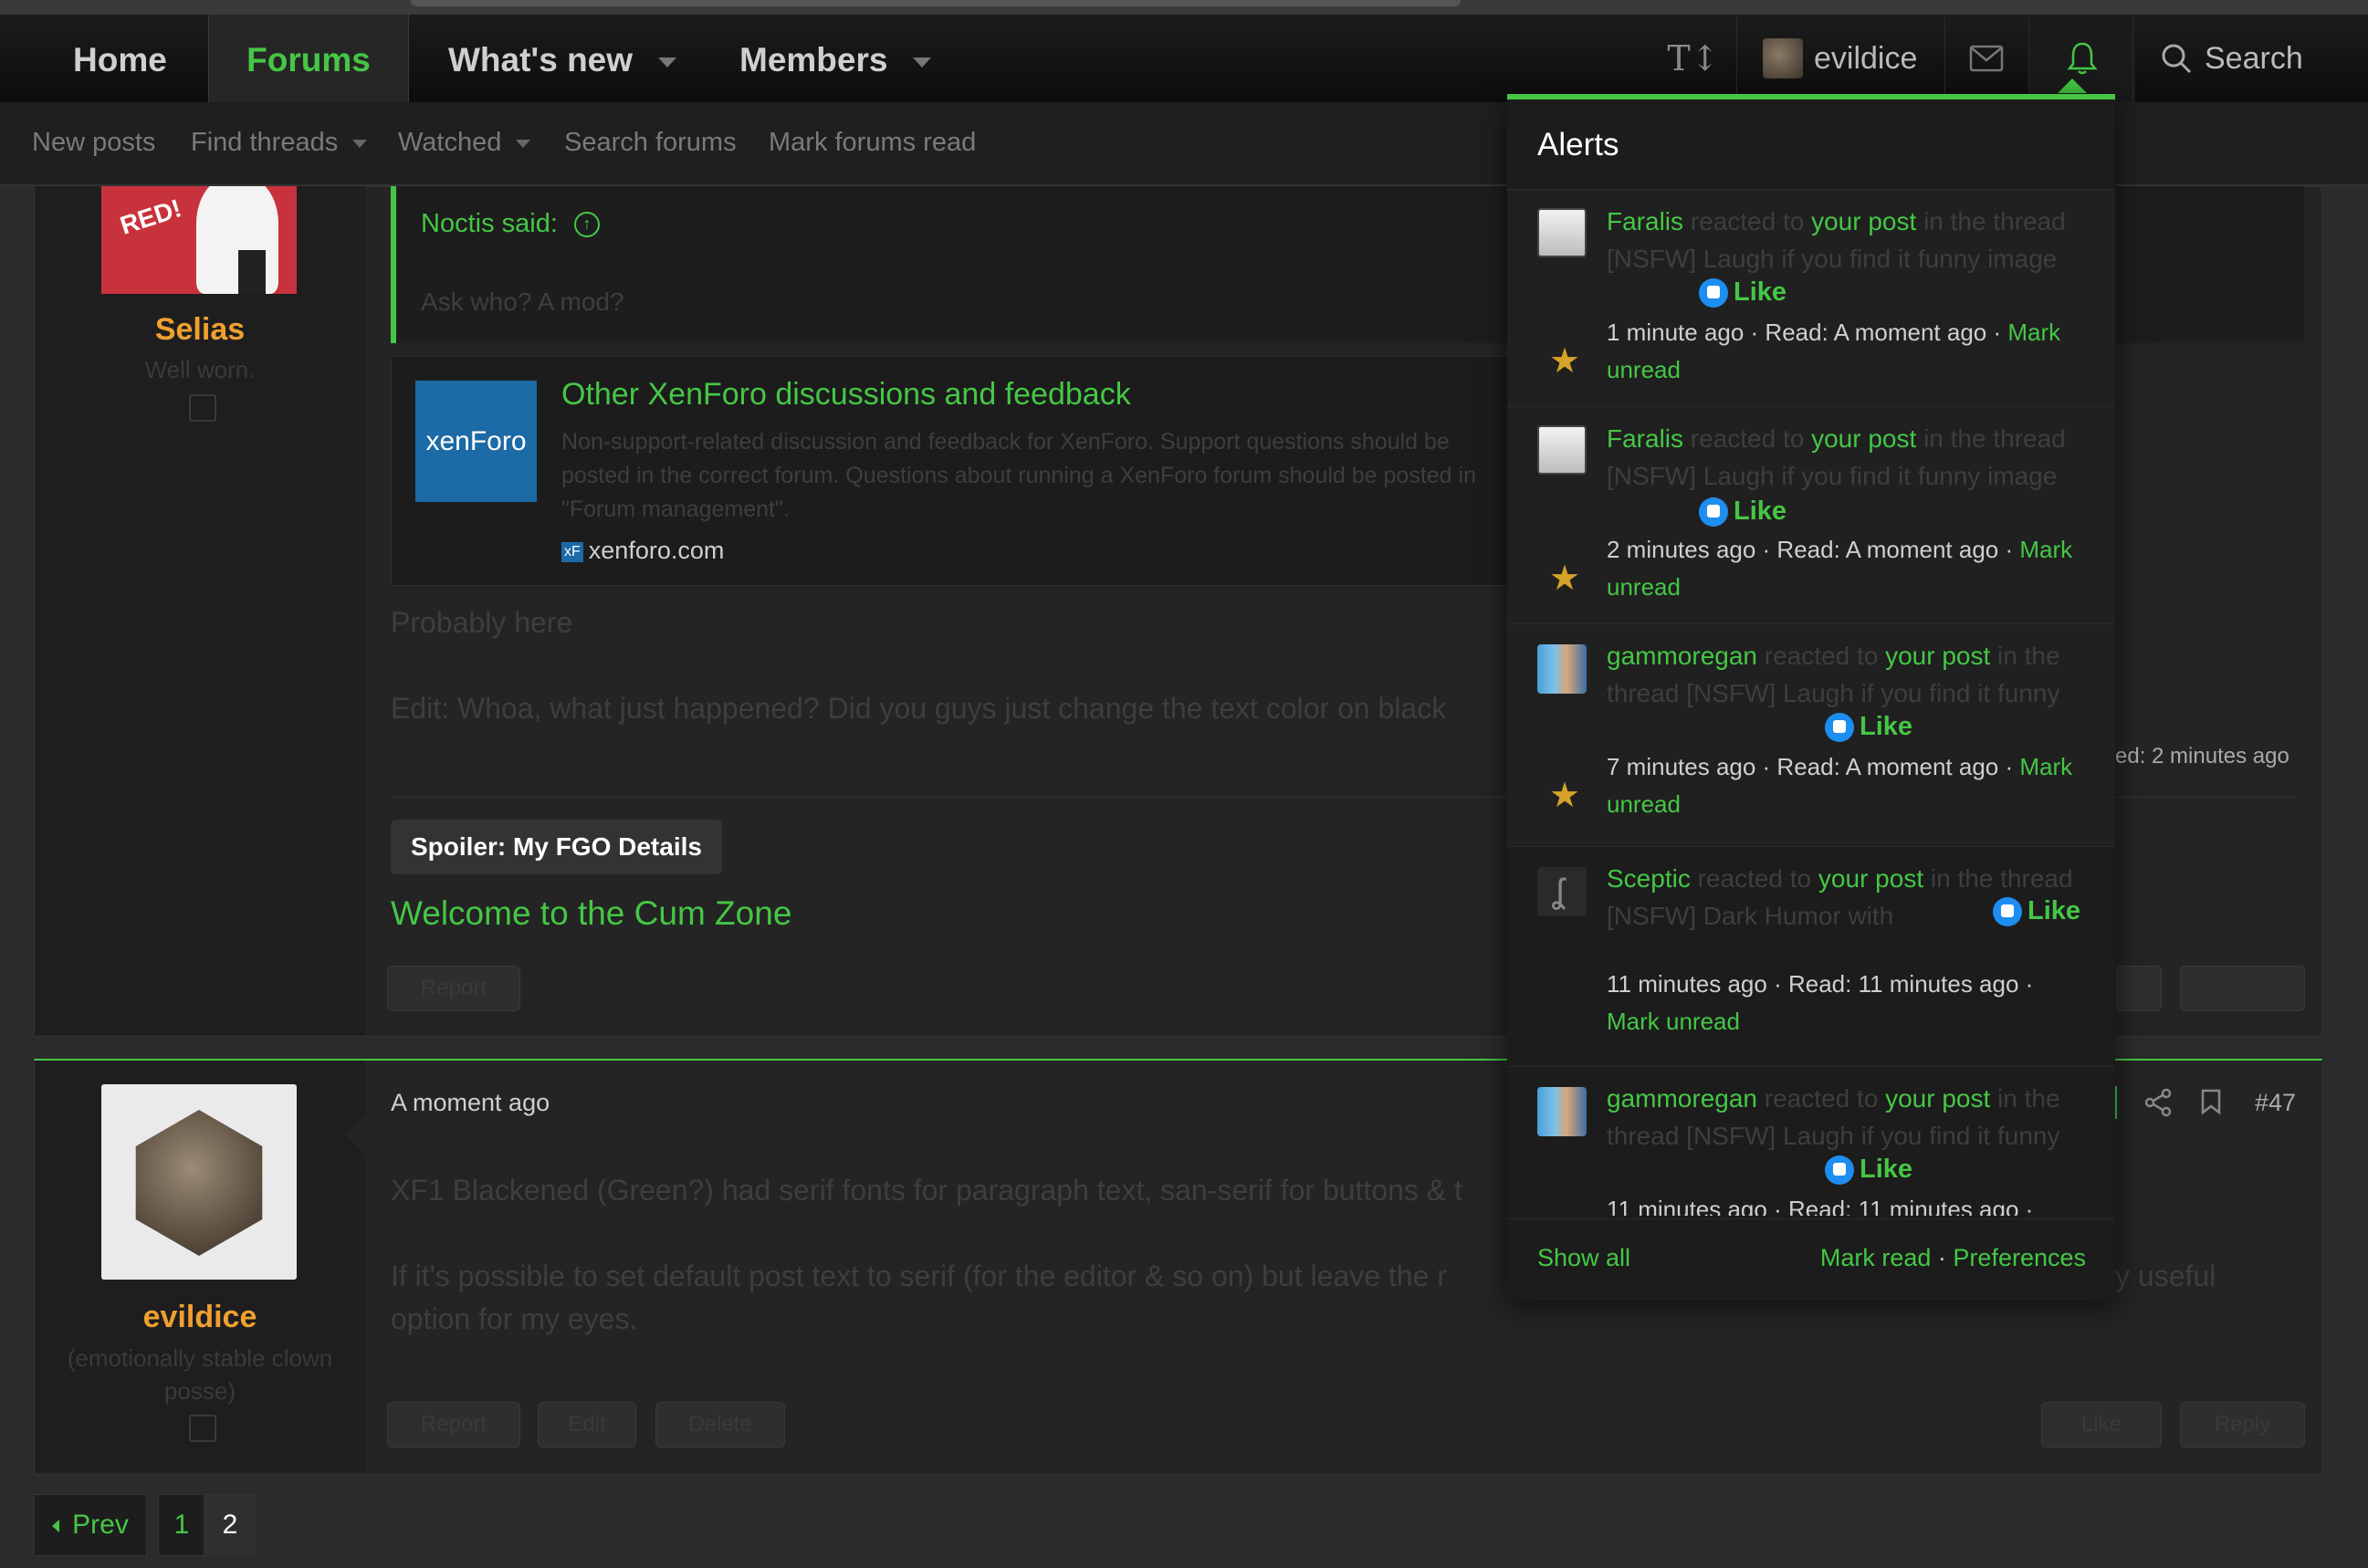  I want to click on text-size-button: T↕, so click(1693, 58).